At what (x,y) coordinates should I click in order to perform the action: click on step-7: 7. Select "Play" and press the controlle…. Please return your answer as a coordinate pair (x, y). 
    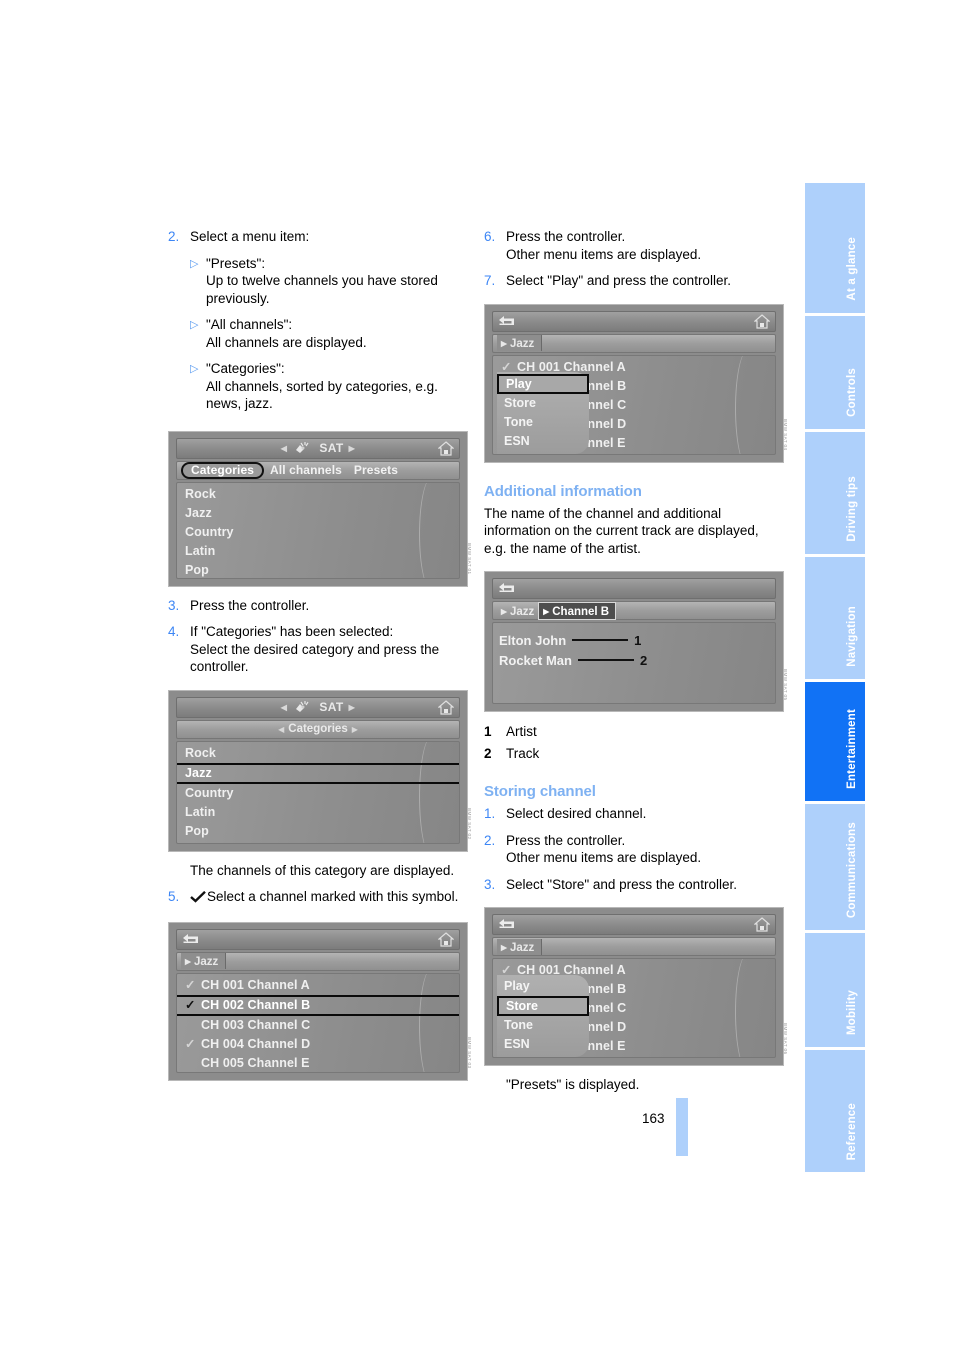
    Looking at the image, I should click on (634, 281).